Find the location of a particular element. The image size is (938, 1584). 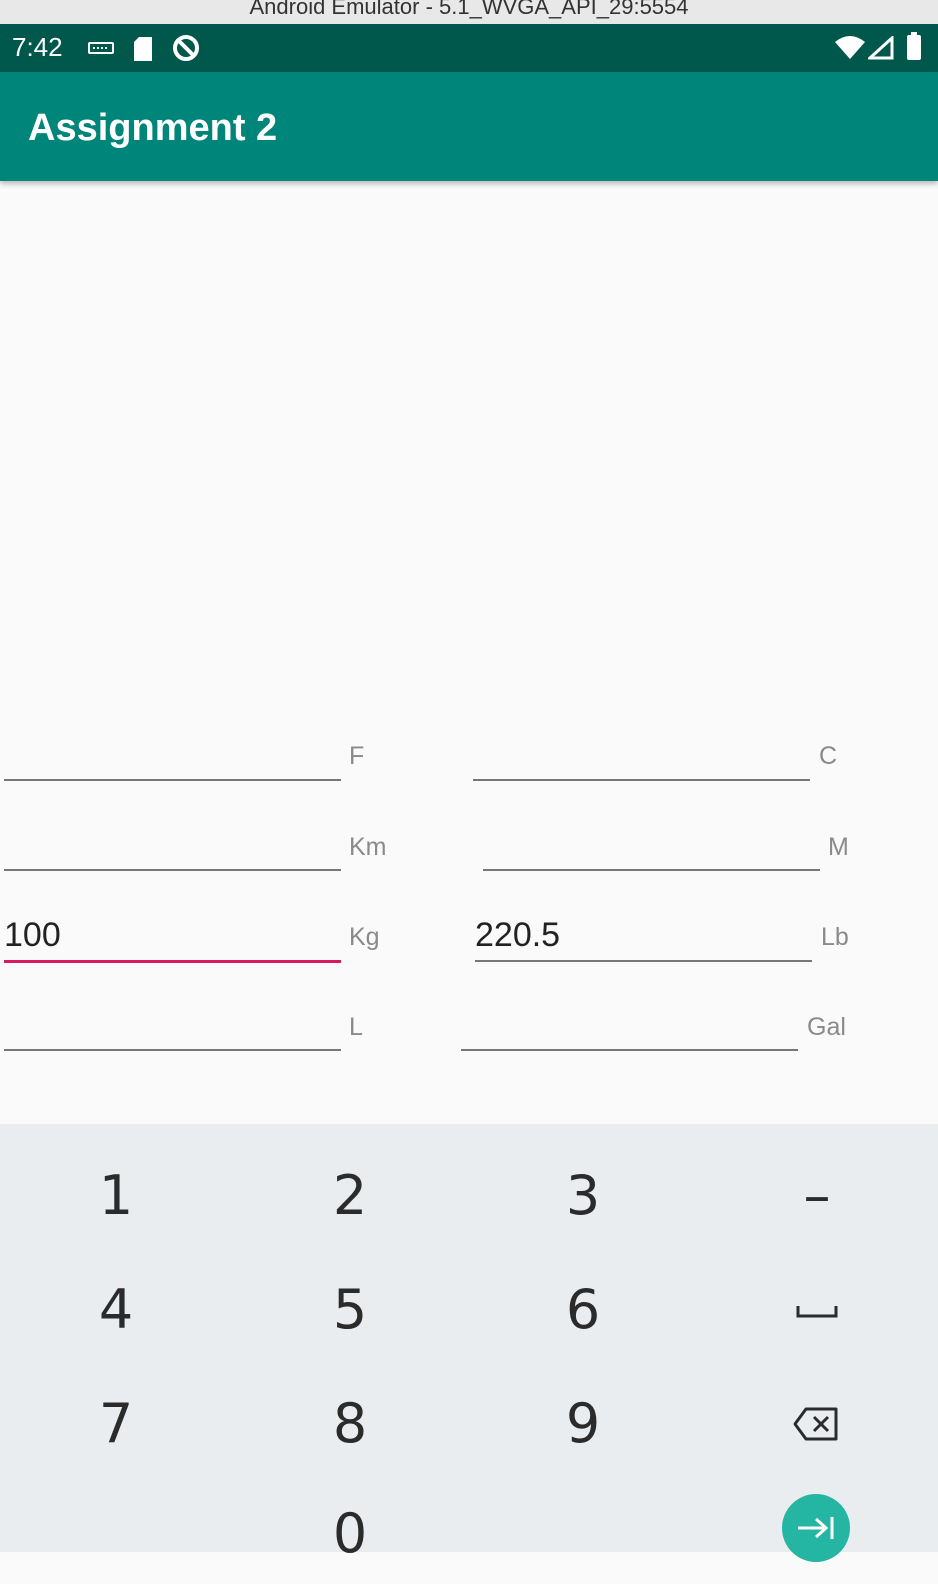

meters-field-underline is located at coordinates (651, 870).